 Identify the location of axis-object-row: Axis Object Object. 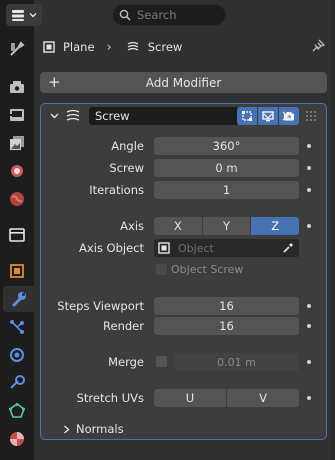
(183, 248).